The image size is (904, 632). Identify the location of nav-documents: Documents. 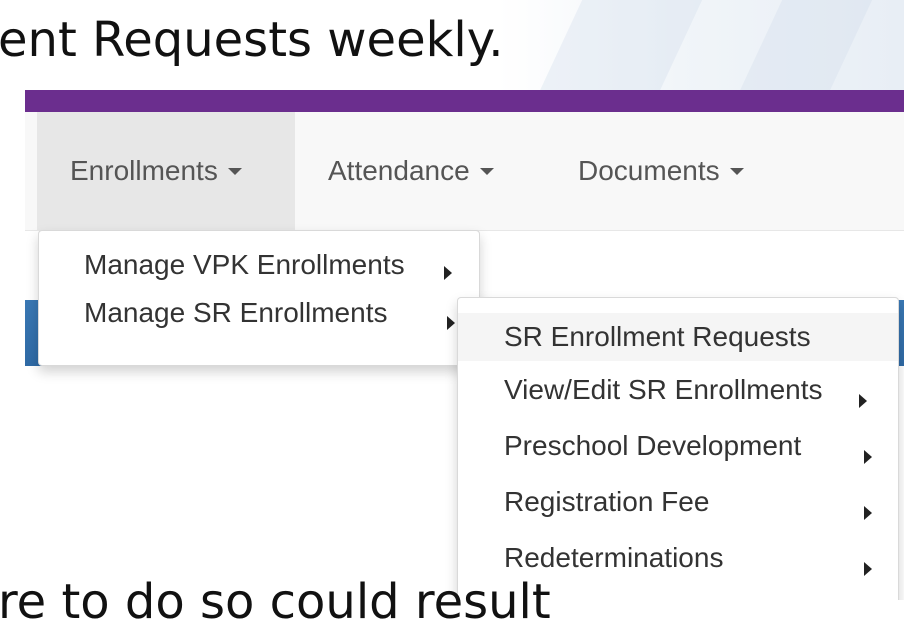
(661, 171).